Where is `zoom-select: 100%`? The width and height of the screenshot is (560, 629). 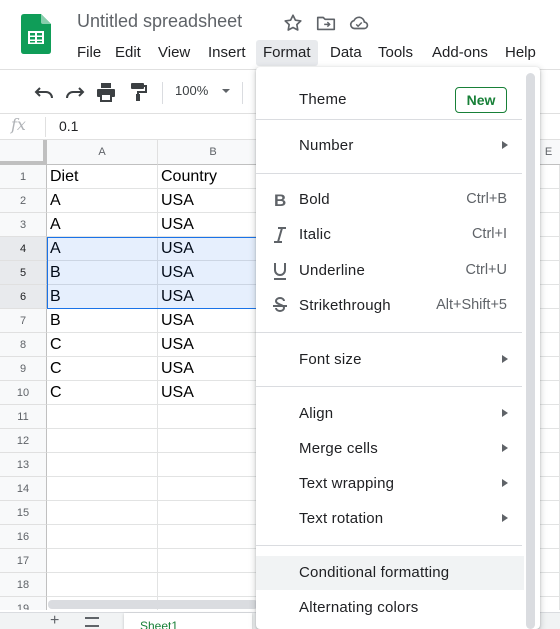 zoom-select: 100% is located at coordinates (191, 90).